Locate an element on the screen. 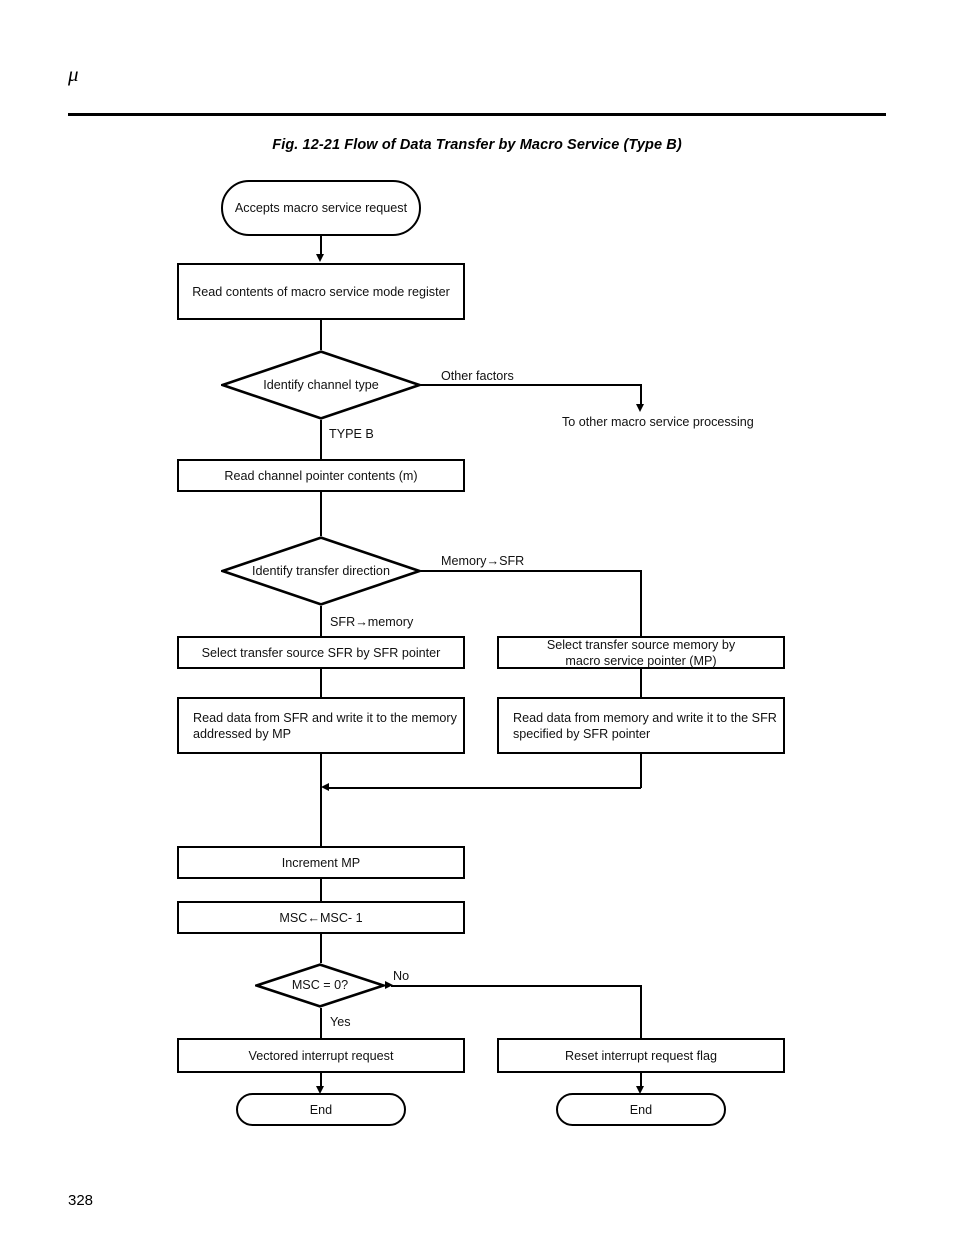 The height and width of the screenshot is (1235, 954). connector-no-branch is located at coordinates (516, 986).